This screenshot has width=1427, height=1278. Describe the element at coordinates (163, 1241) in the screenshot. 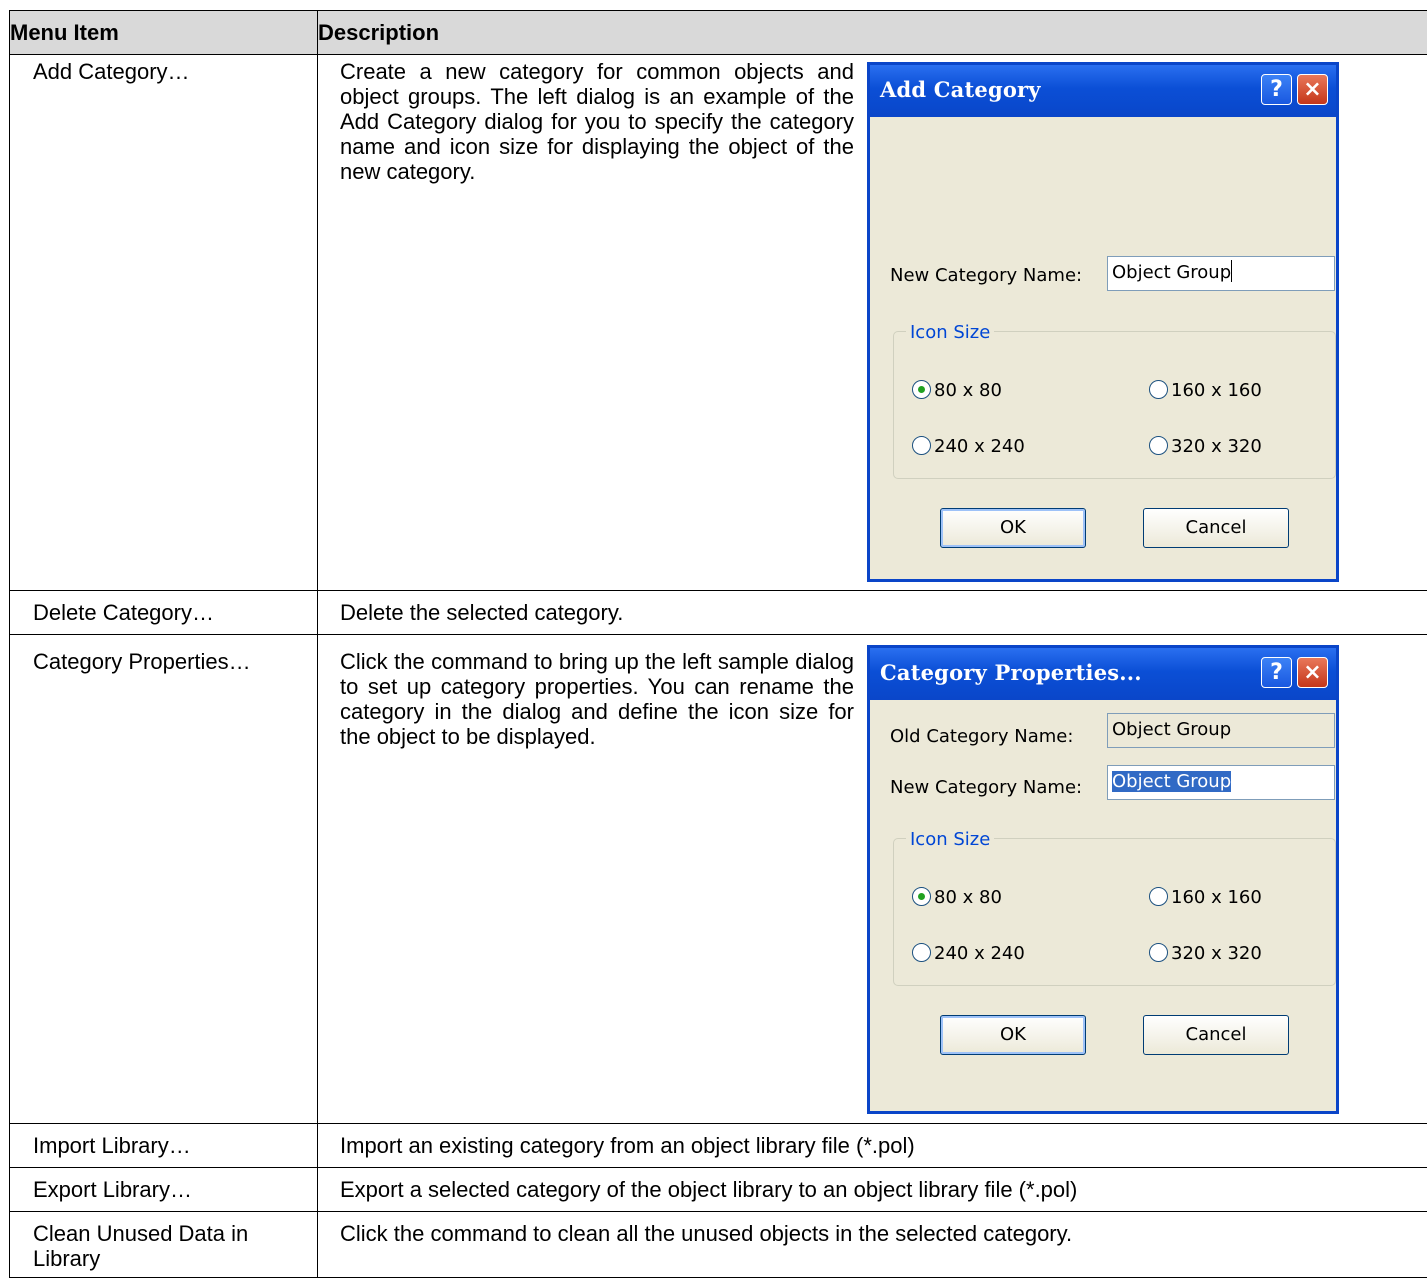

I see `menu-item-label: Clean Unused Data in Library` at that location.